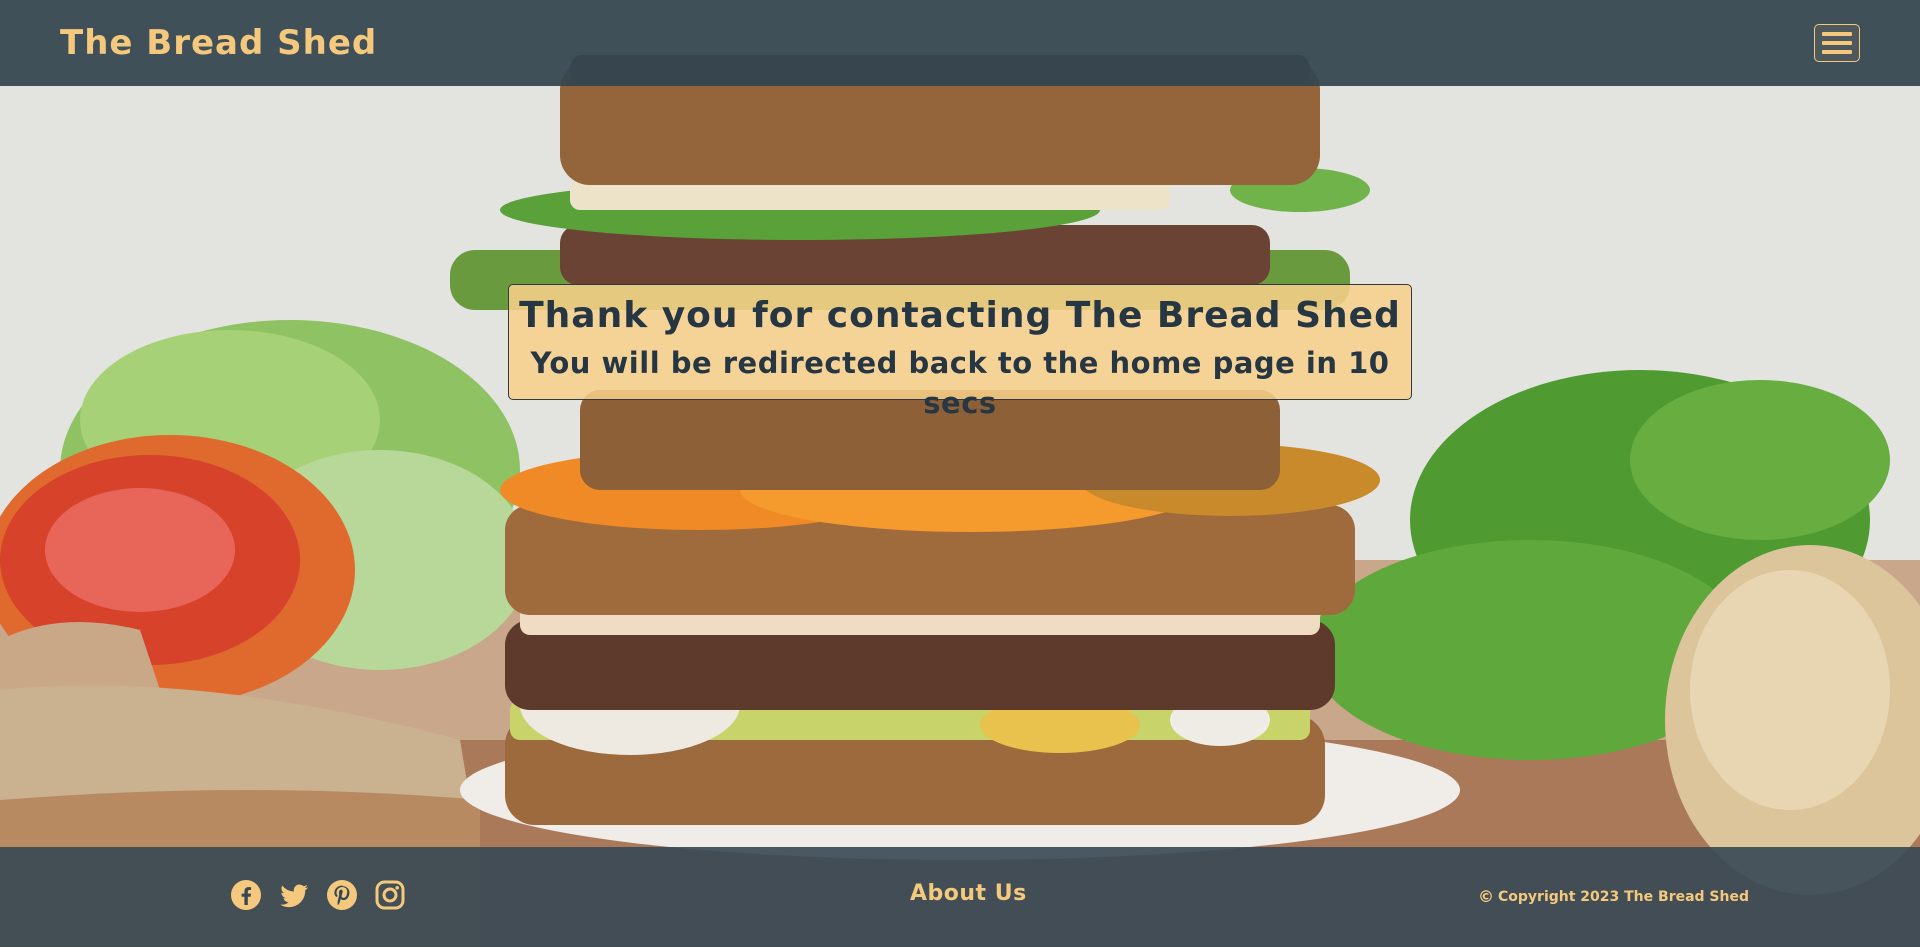 The width and height of the screenshot is (1920, 947). I want to click on thank-you-heading: Thank you for contacting The Bread Shed, so click(960, 315).